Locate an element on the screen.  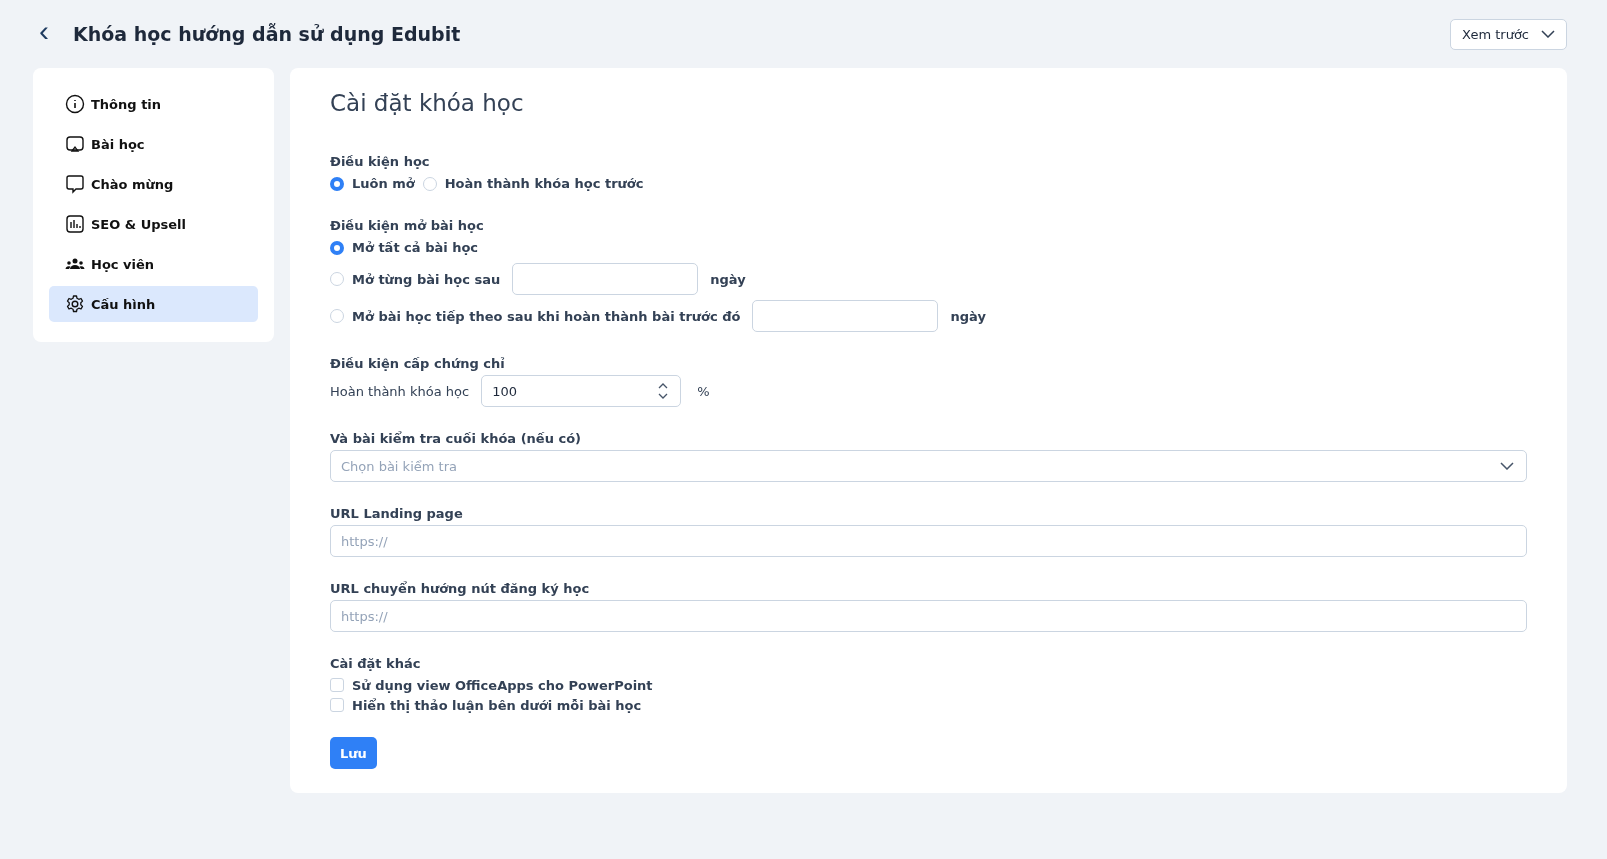
sidebar-item: Bài học is located at coordinates (153, 144).